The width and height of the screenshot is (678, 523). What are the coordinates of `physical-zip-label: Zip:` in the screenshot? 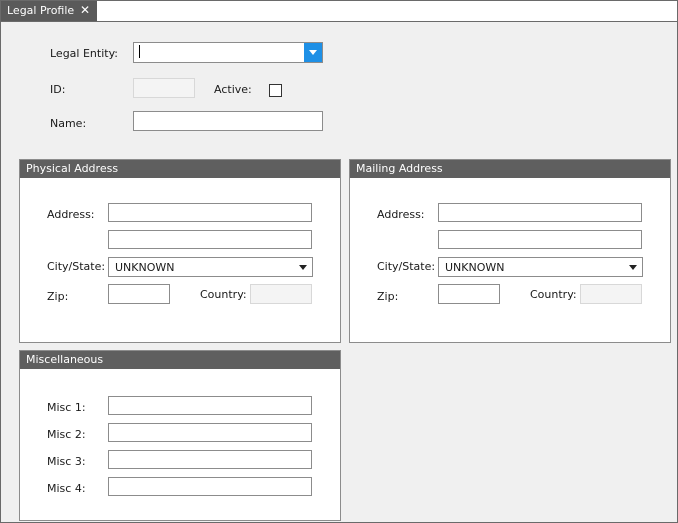 It's located at (58, 296).